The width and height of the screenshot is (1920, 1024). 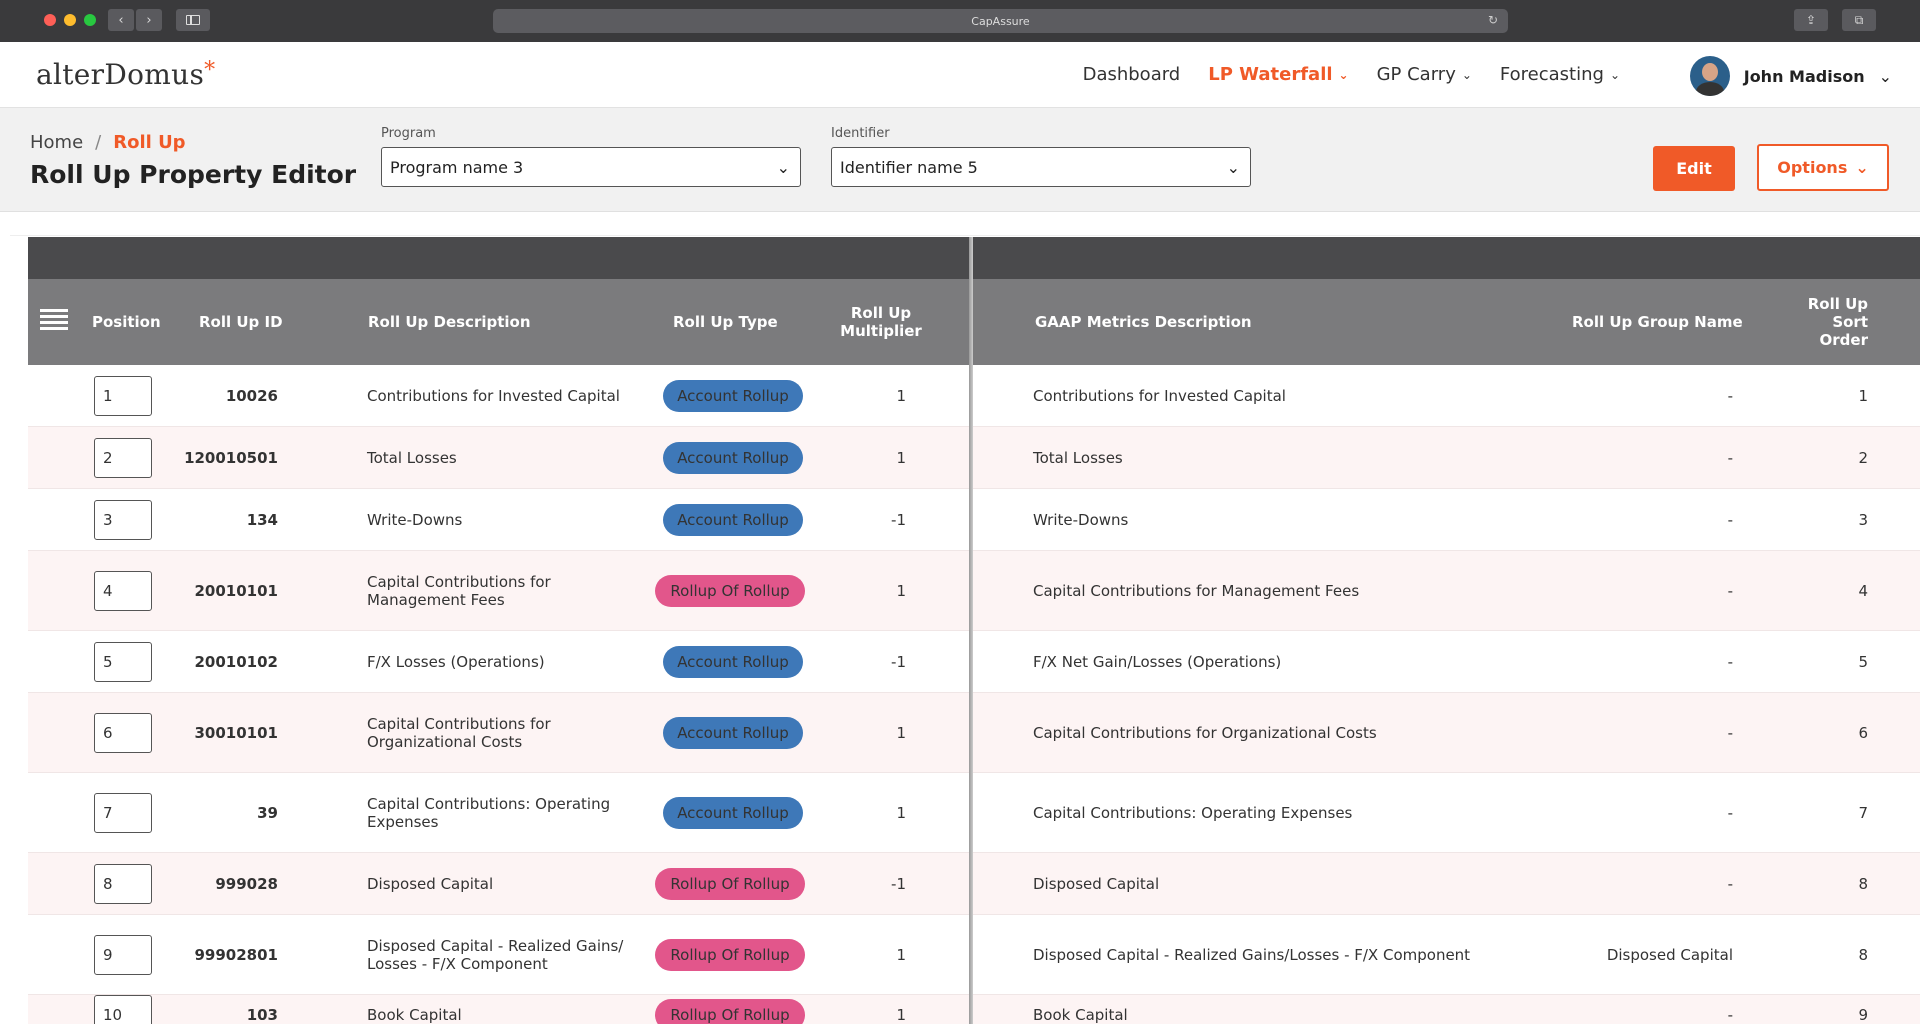 What do you see at coordinates (149, 142) in the screenshot?
I see `breadcrumb-current: Roll Up` at bounding box center [149, 142].